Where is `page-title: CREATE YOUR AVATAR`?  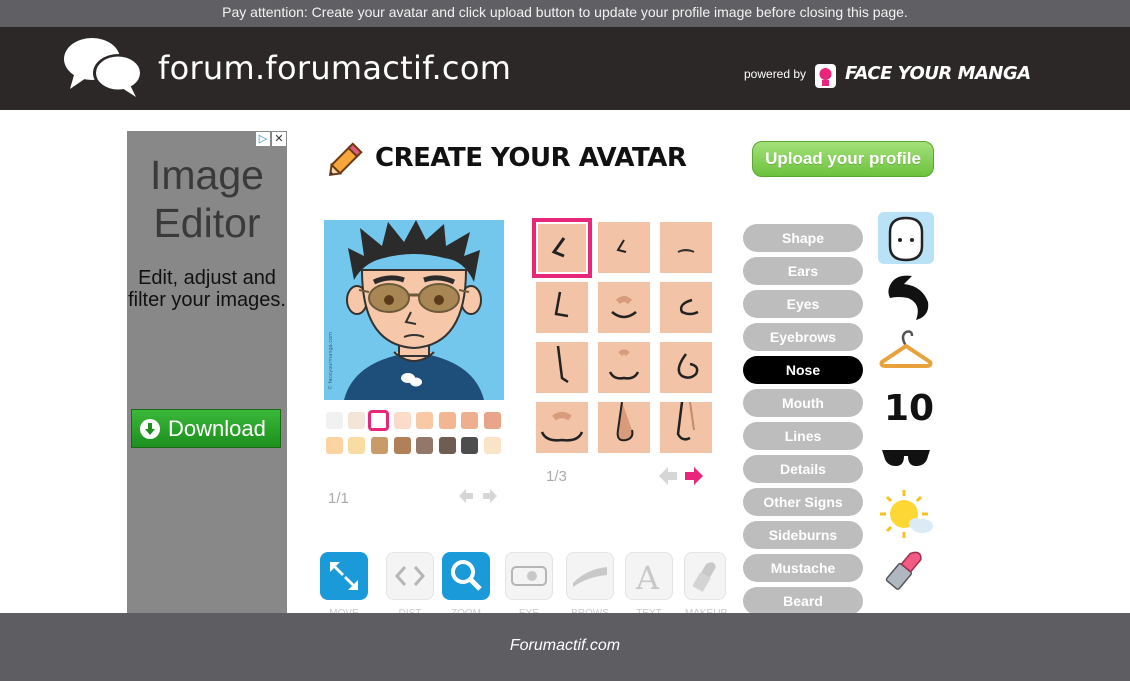 page-title: CREATE YOUR AVATAR is located at coordinates (531, 158).